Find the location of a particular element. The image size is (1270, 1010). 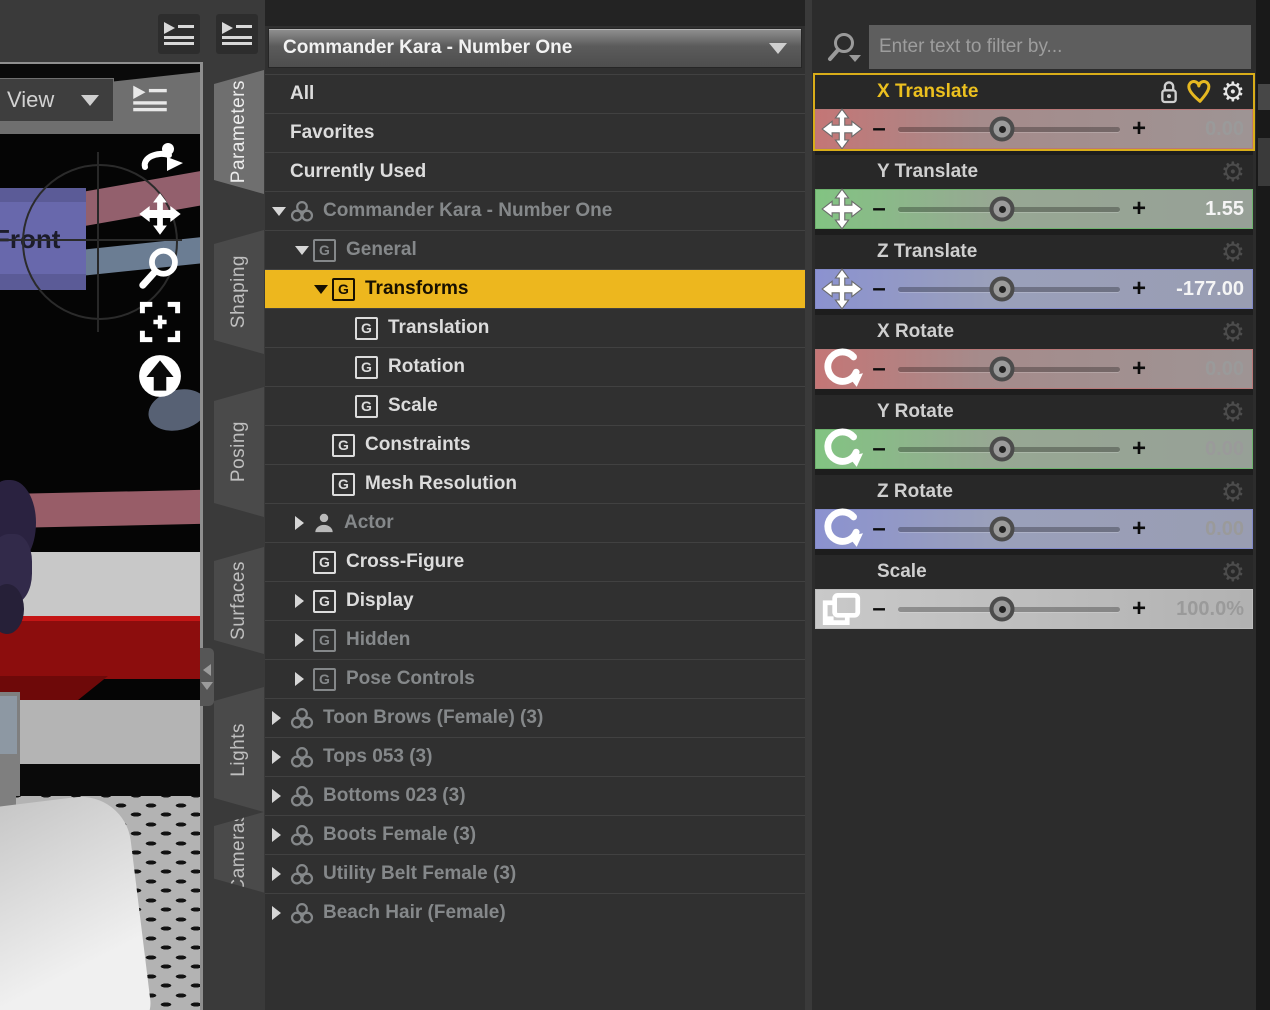

node-selector-dropdown: Commander Kara - Number One is located at coordinates (535, 48).